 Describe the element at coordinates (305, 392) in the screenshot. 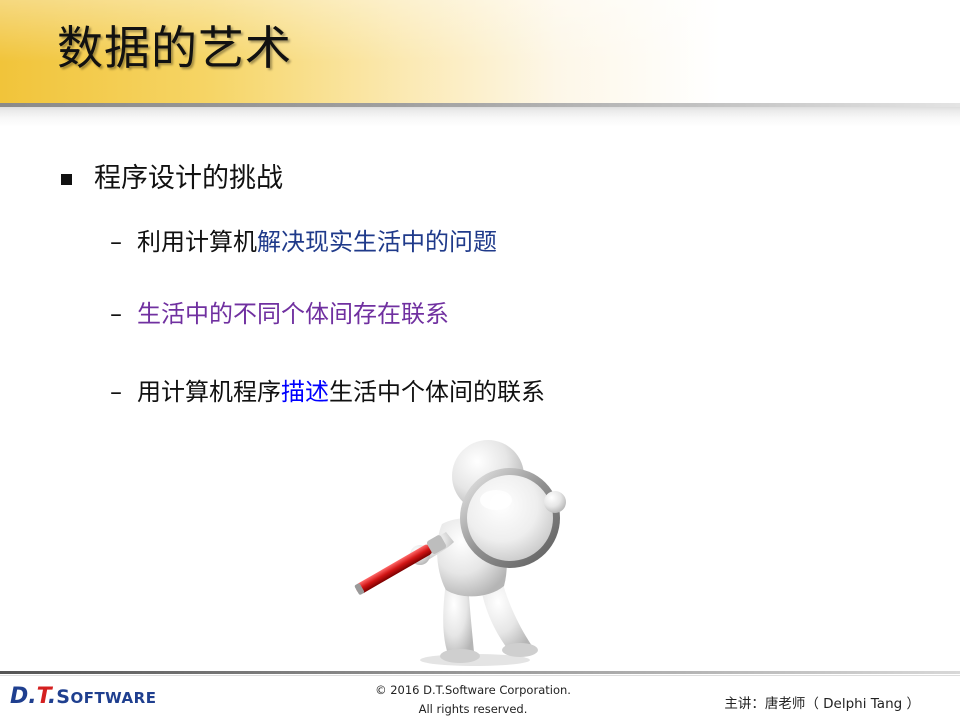

I see `sub-bullet-3-part-2: 描述` at that location.